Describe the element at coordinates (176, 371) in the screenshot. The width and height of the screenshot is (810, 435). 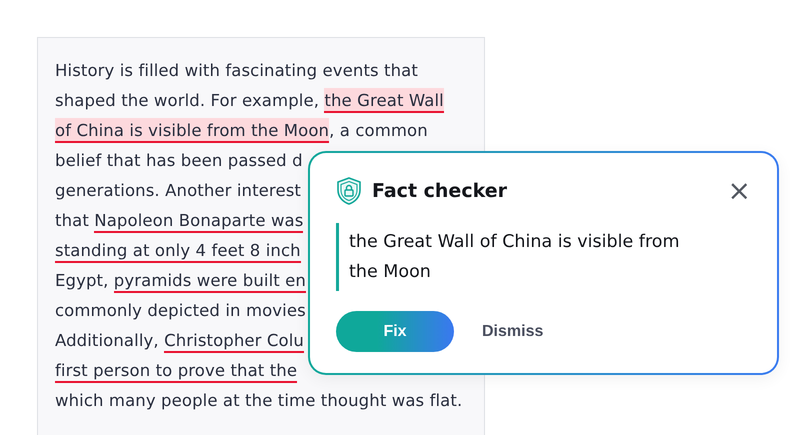
I see `text-line: first person to prove that the` at that location.